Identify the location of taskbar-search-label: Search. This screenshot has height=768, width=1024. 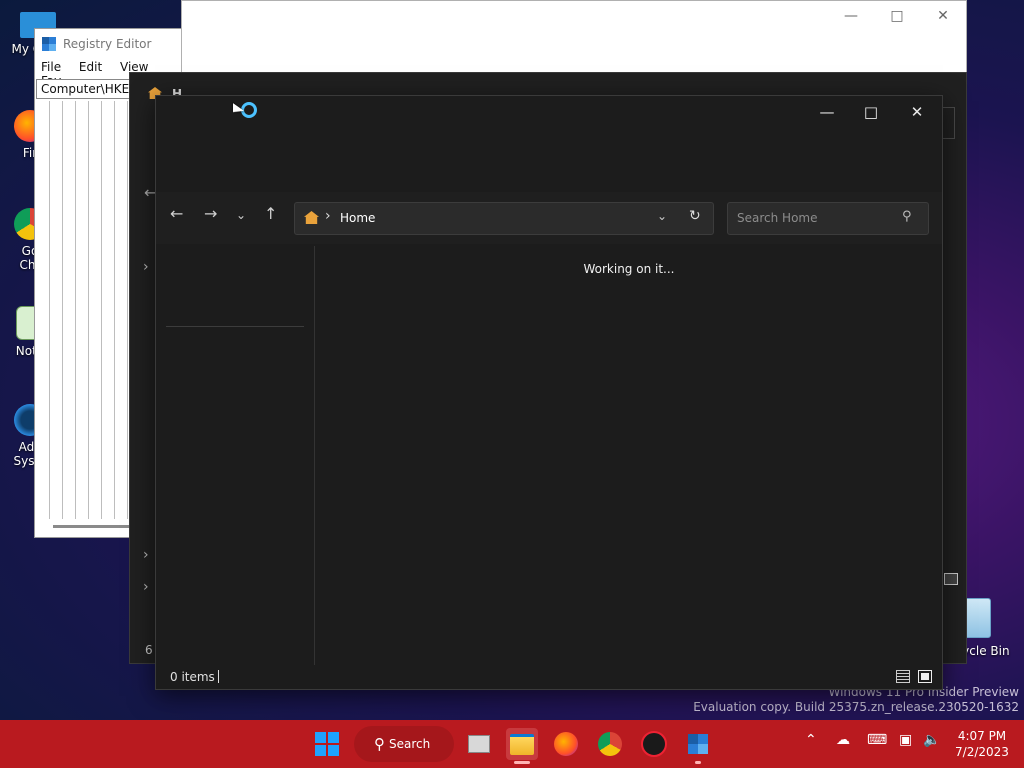
(410, 744).